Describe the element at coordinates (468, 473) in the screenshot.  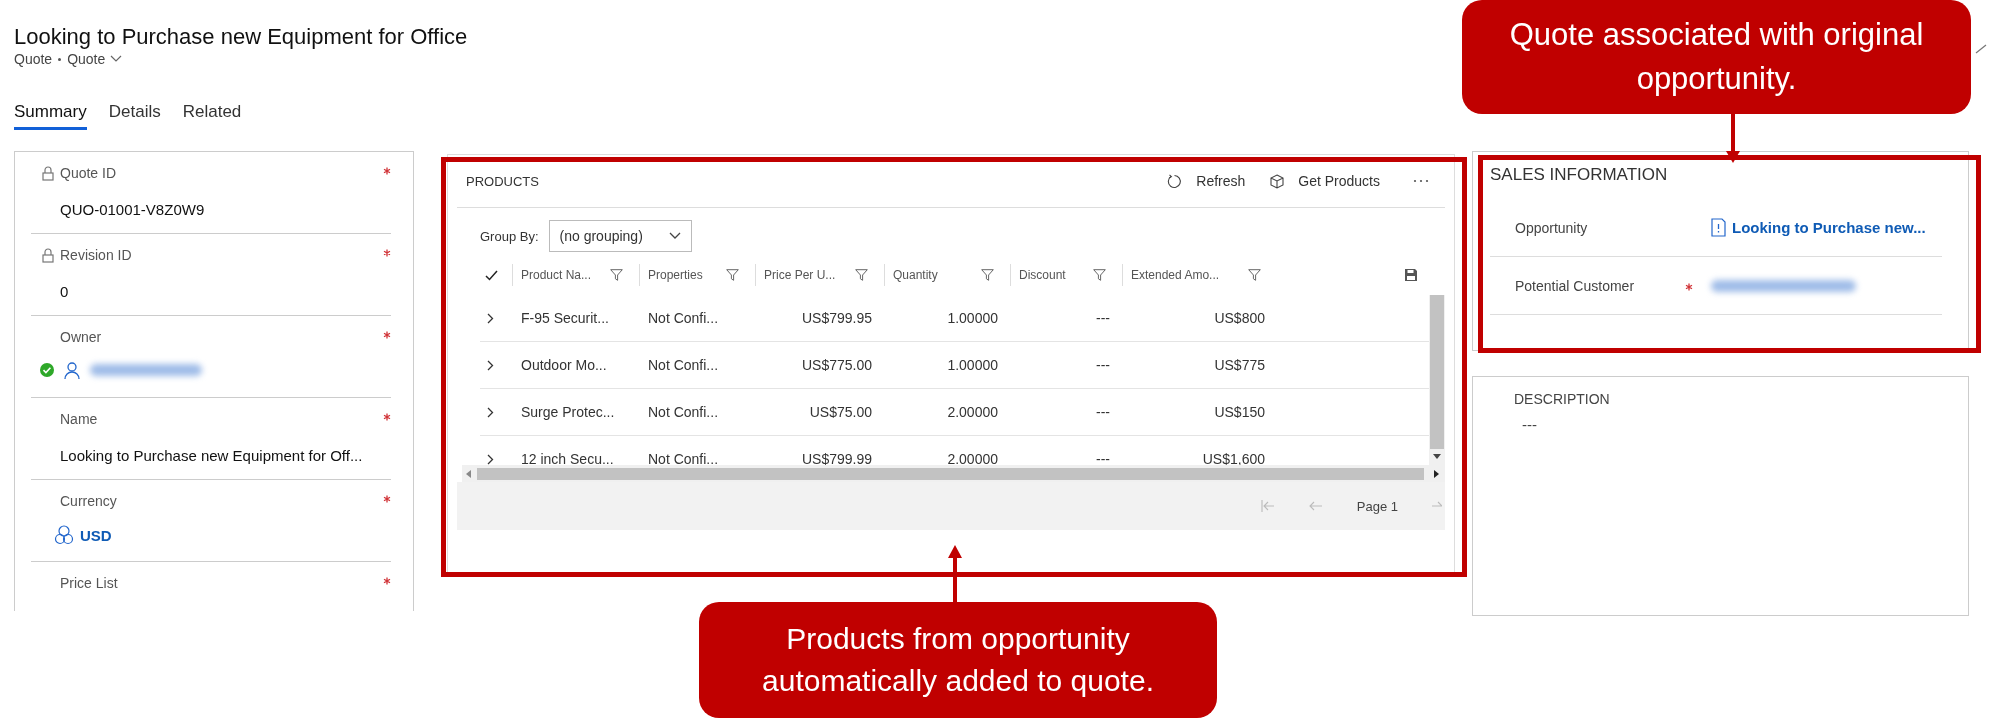
I see `scroll-left-icon` at that location.